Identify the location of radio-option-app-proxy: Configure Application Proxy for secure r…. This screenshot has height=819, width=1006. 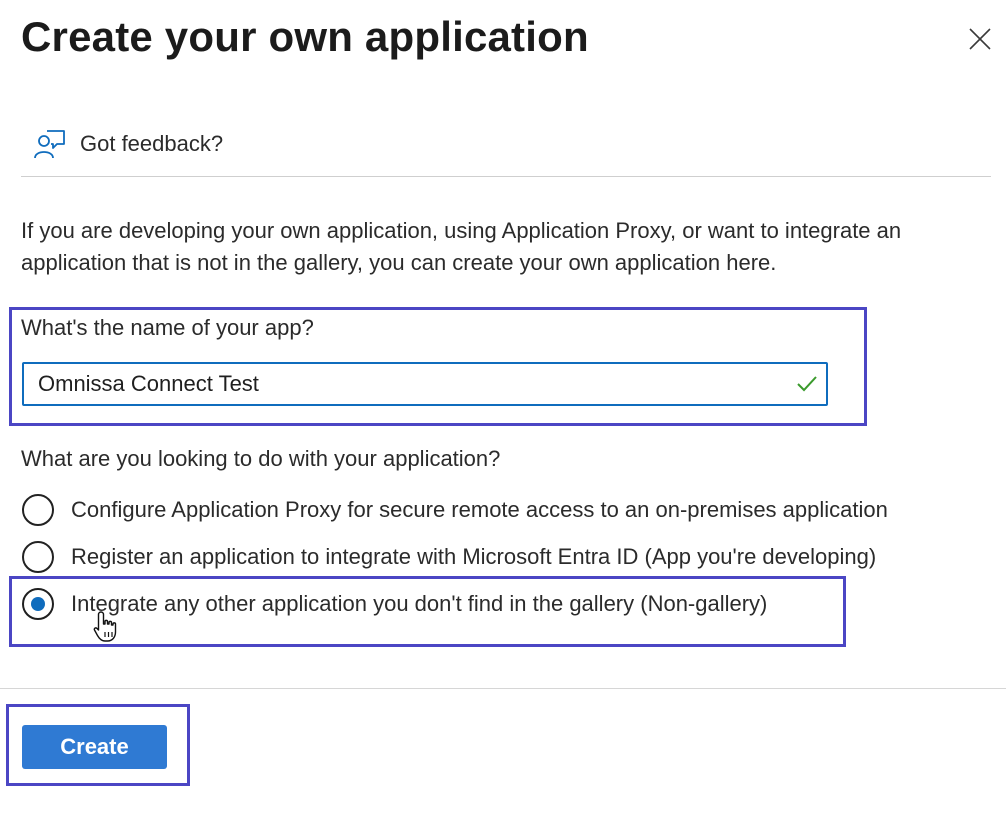
(455, 510).